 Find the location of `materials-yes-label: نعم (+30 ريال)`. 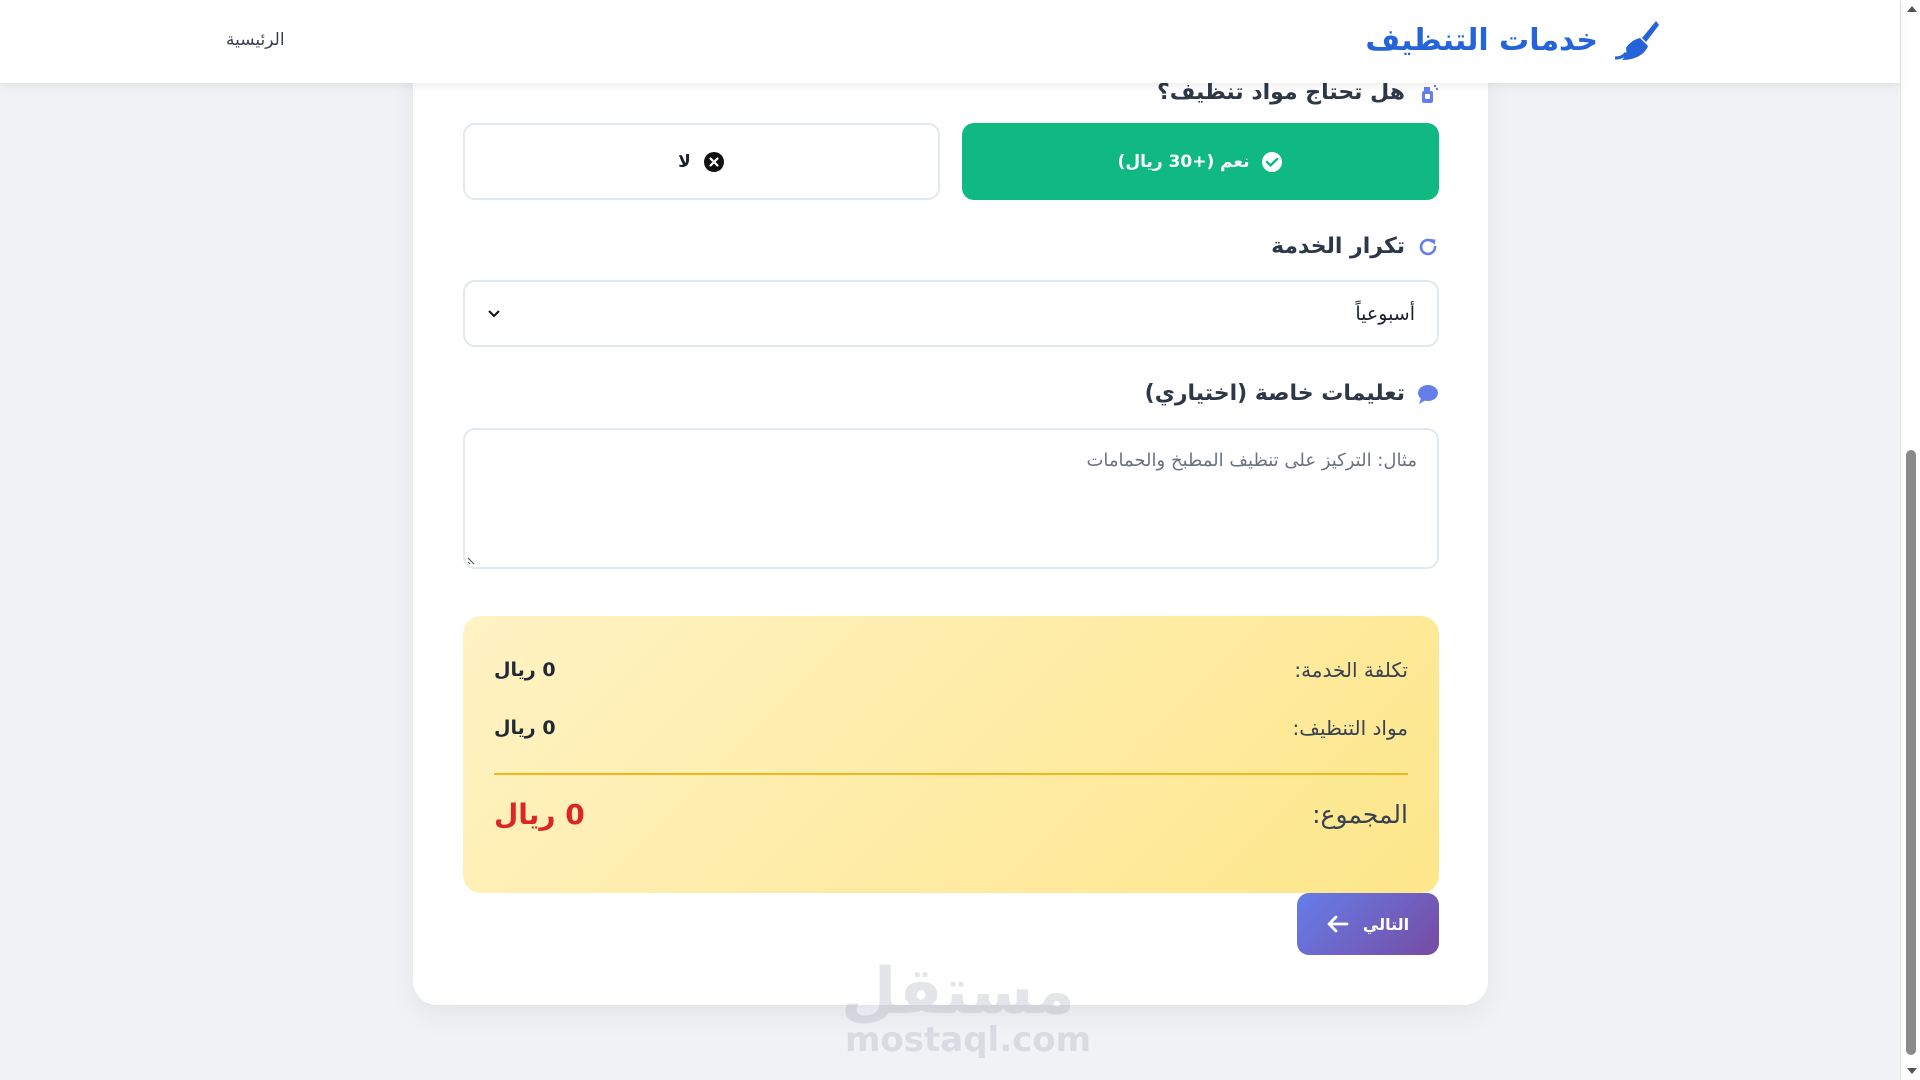

materials-yes-label: نعم (+30 ريال) is located at coordinates (1183, 161).